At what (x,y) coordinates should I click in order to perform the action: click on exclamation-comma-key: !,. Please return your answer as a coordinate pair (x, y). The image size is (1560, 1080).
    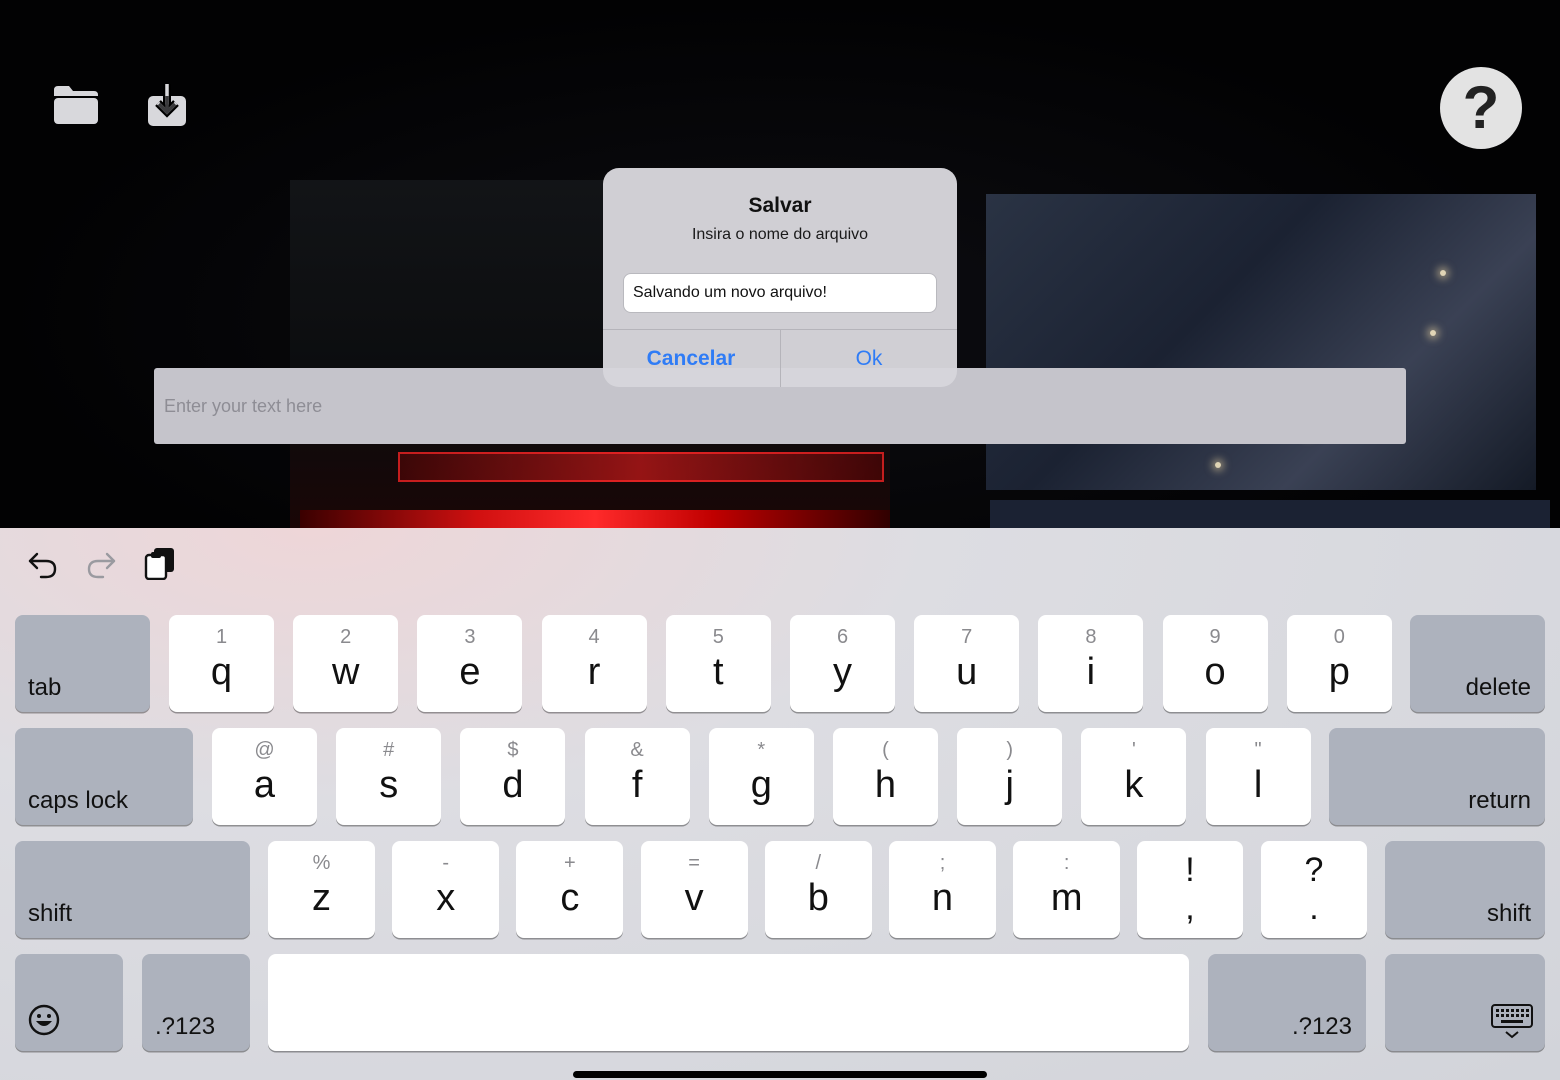
    Looking at the image, I should click on (1190, 889).